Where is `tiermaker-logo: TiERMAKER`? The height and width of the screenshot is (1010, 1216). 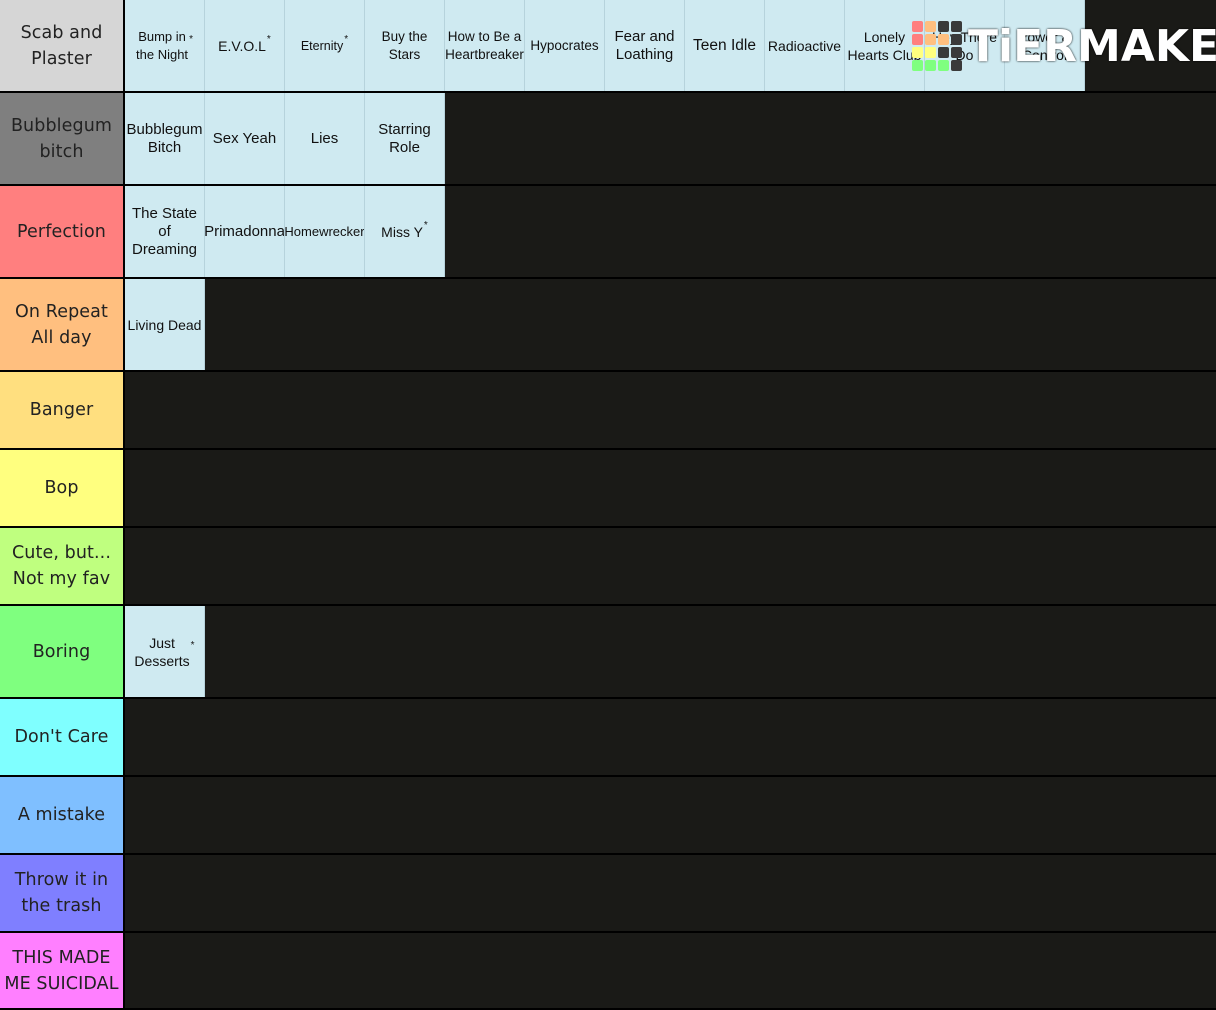
tiermaker-logo: TiERMAKER is located at coordinates (1064, 46).